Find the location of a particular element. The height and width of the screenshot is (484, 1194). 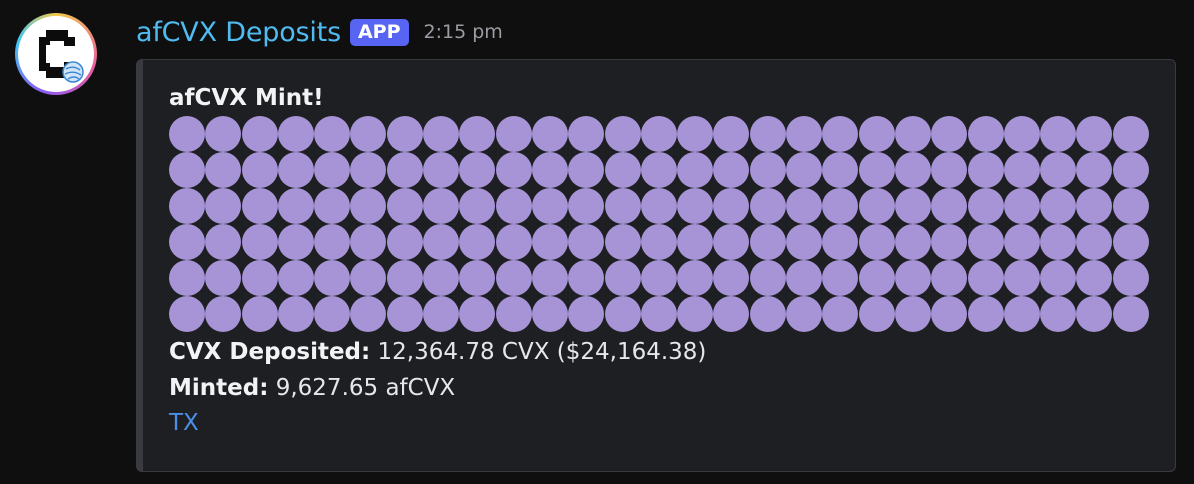

bot-avatar is located at coordinates (56, 54).